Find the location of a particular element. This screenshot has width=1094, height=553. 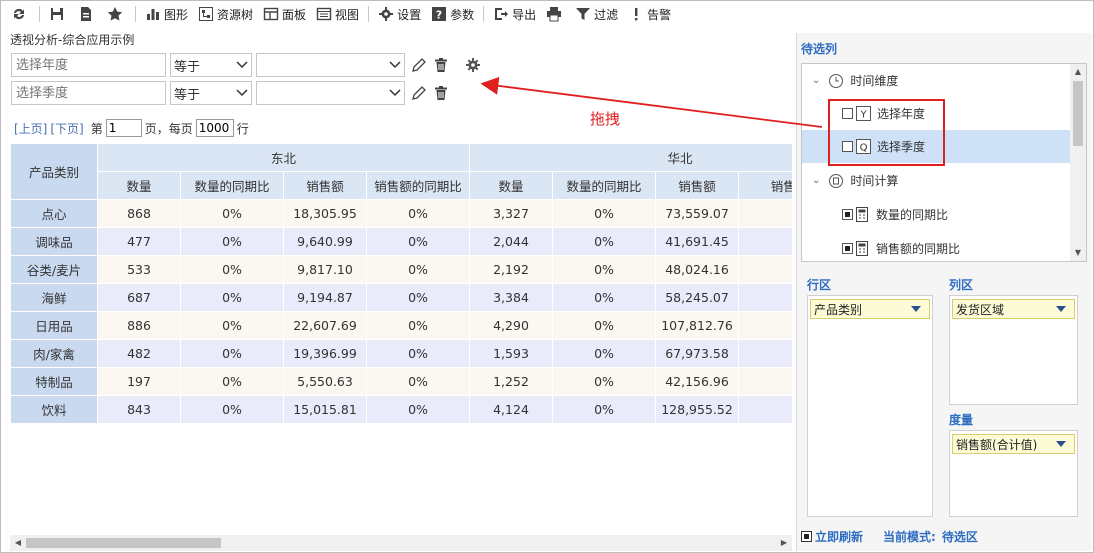

row-category-cell: 特制品 is located at coordinates (54, 381).